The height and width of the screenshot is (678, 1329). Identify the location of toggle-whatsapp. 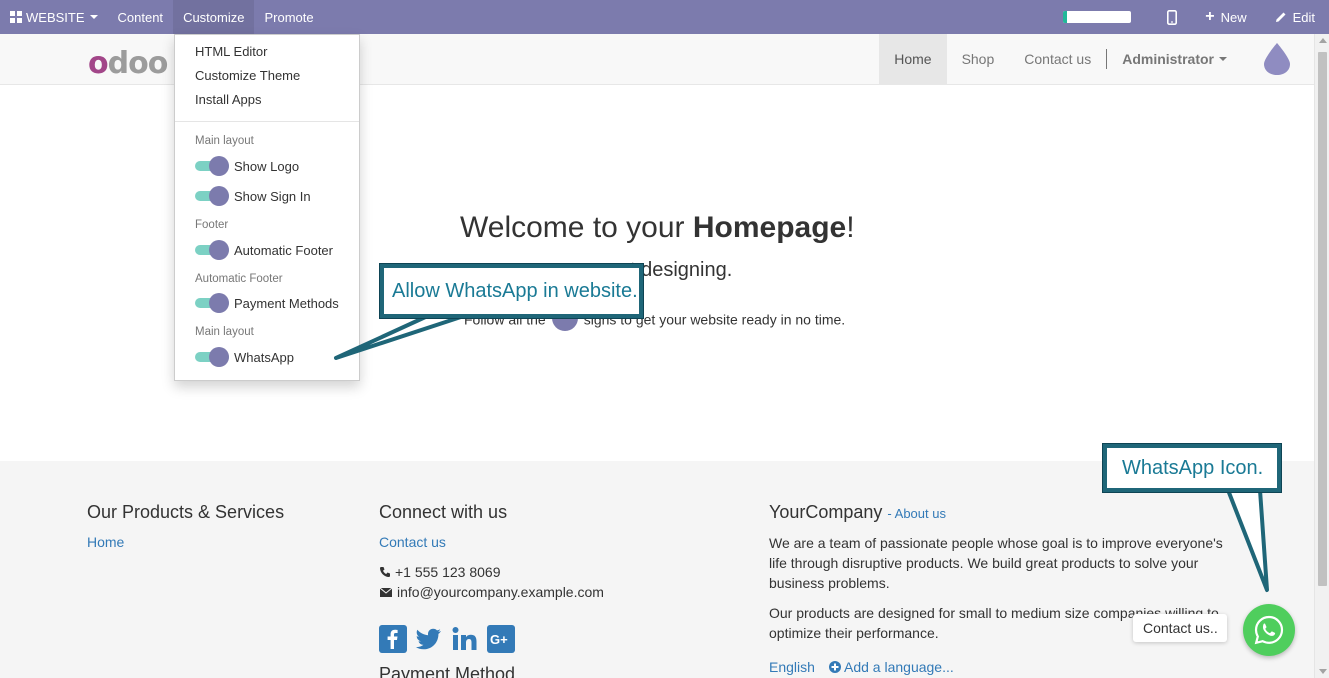
(212, 357).